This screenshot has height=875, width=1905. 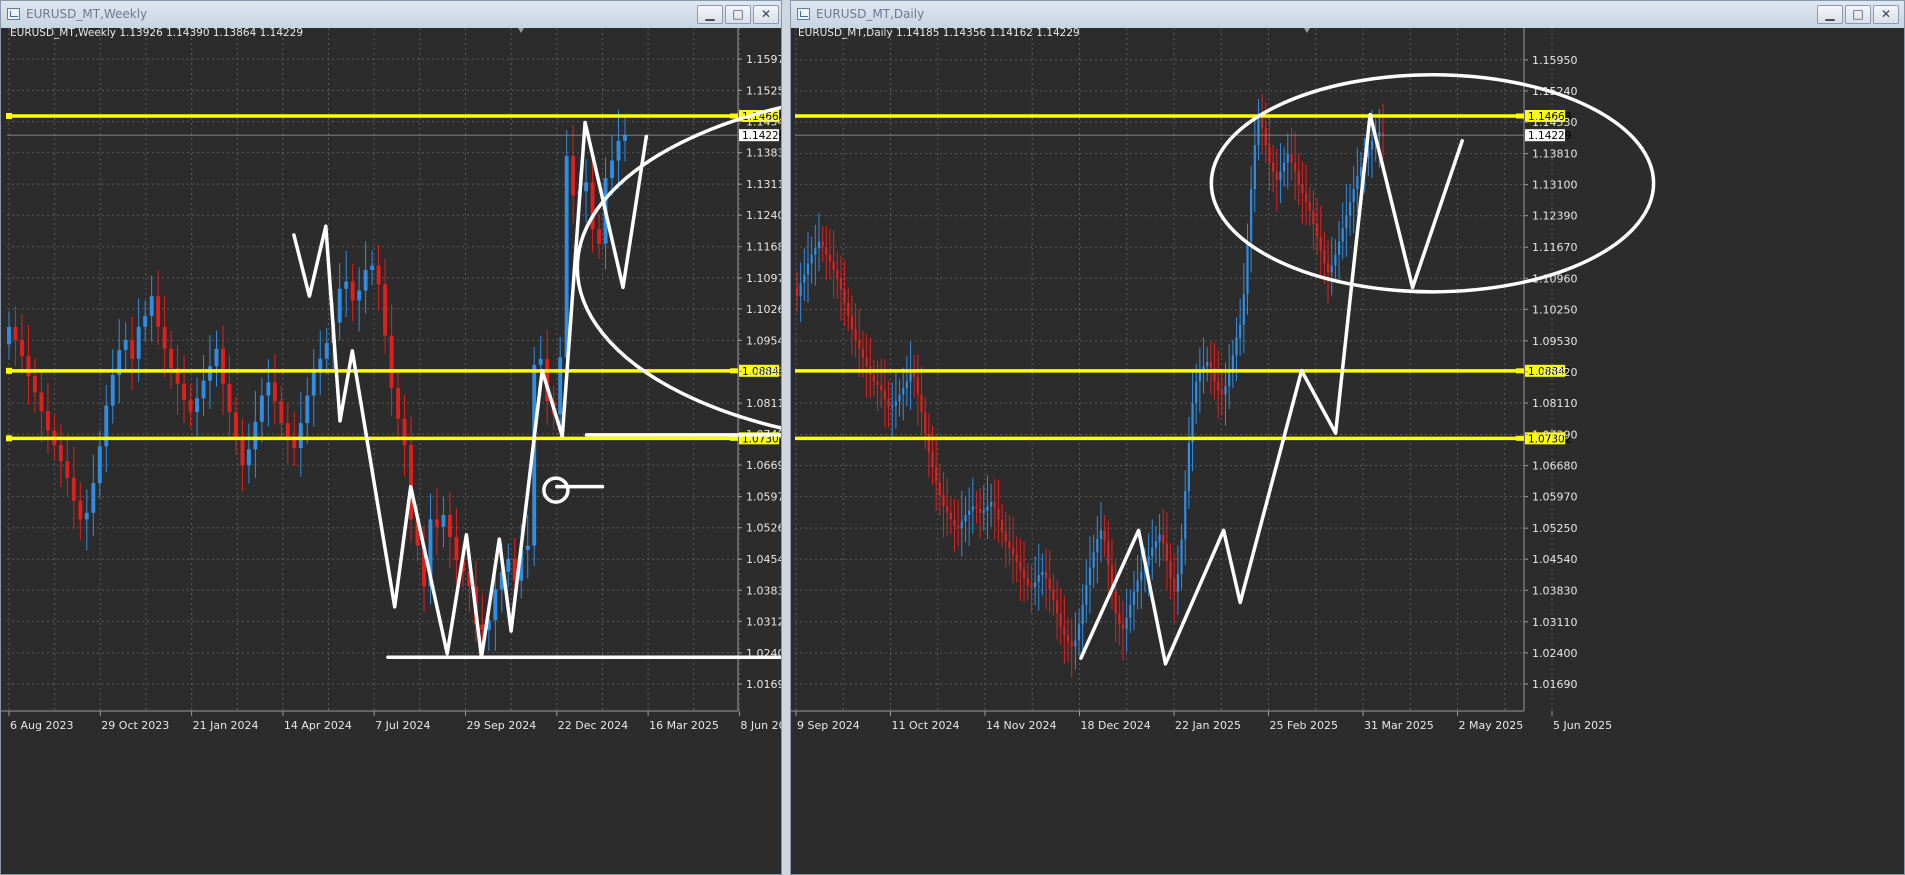 I want to click on date-tick-label: 11 Oct 2024, so click(x=926, y=725).